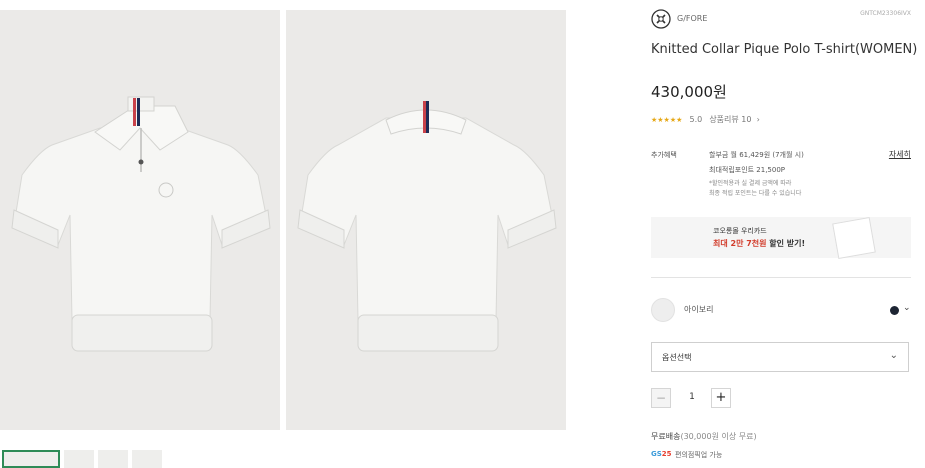  I want to click on color-swatch, so click(663, 310).